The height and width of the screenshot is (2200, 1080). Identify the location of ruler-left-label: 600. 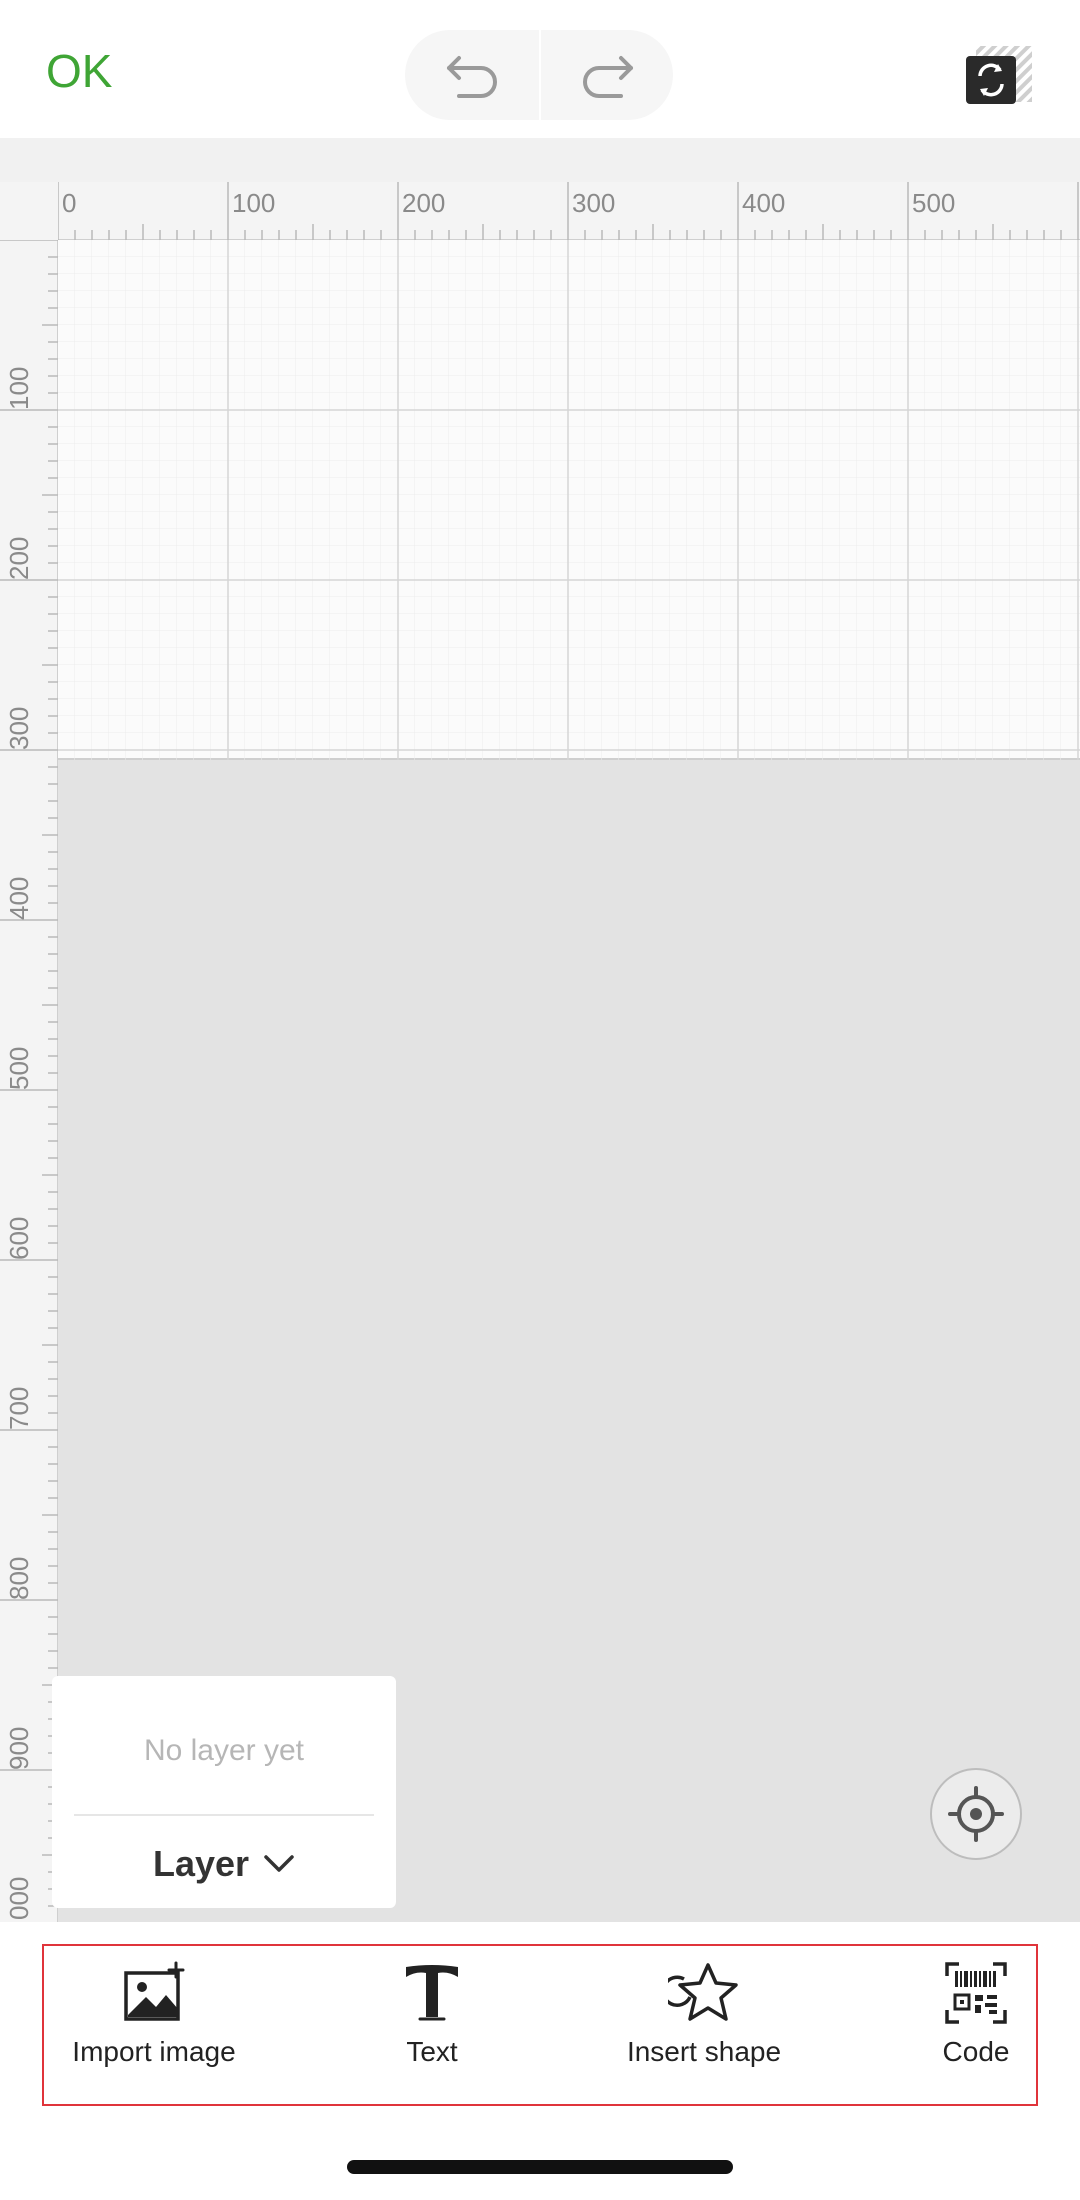
(19, 1238).